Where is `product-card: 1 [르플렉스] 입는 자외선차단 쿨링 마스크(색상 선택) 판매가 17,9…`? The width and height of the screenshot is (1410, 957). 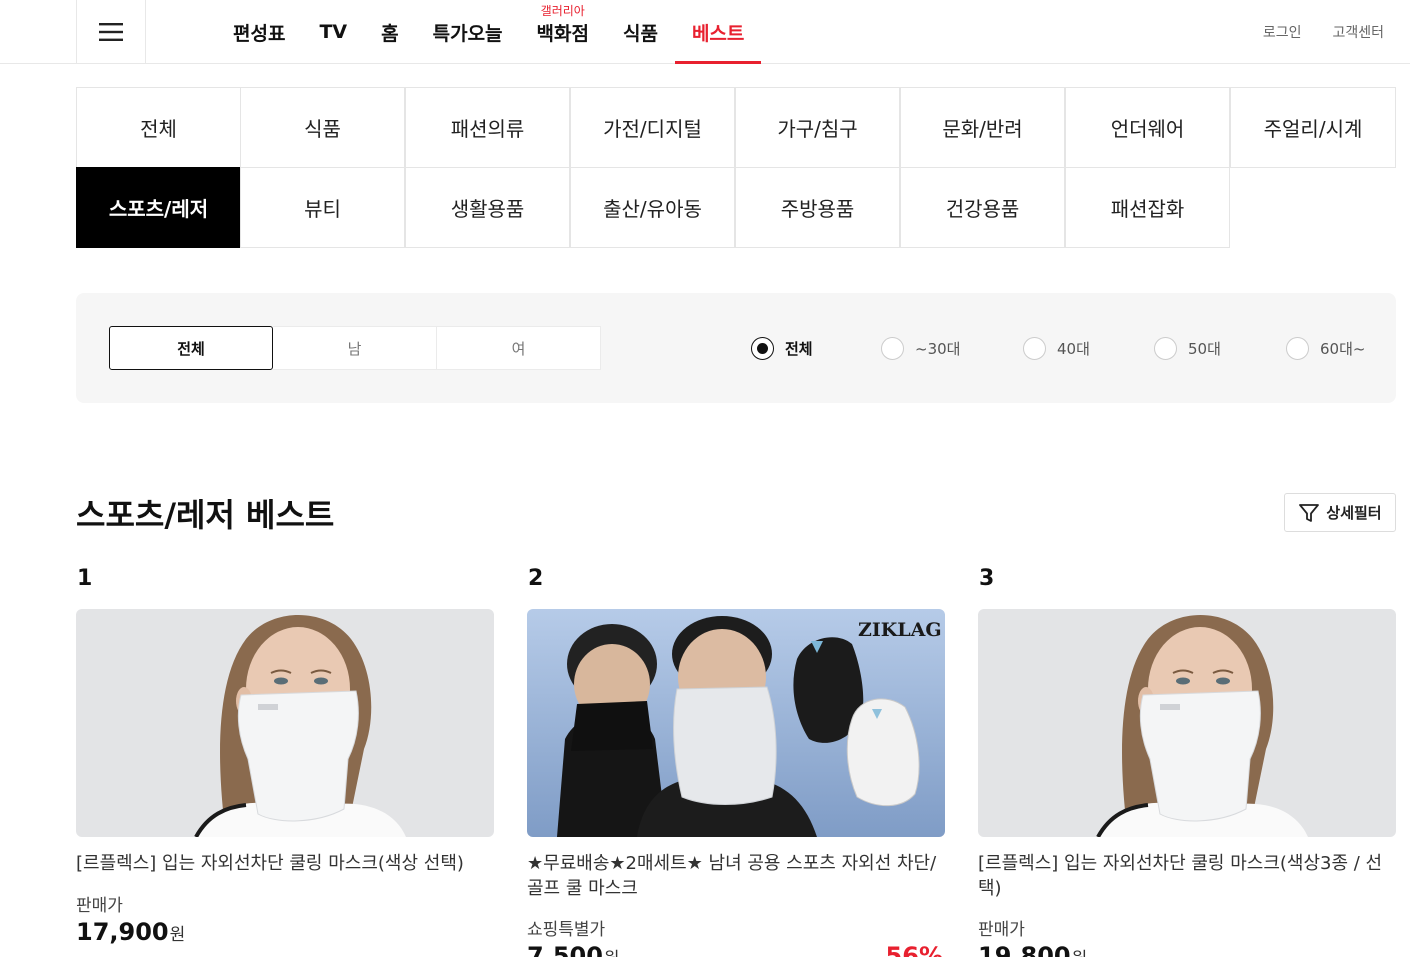
product-card: 1 [르플렉스] 입는 자외선차단 쿨링 마스크(색상 선택) 판매가 17,9… is located at coordinates (285, 761).